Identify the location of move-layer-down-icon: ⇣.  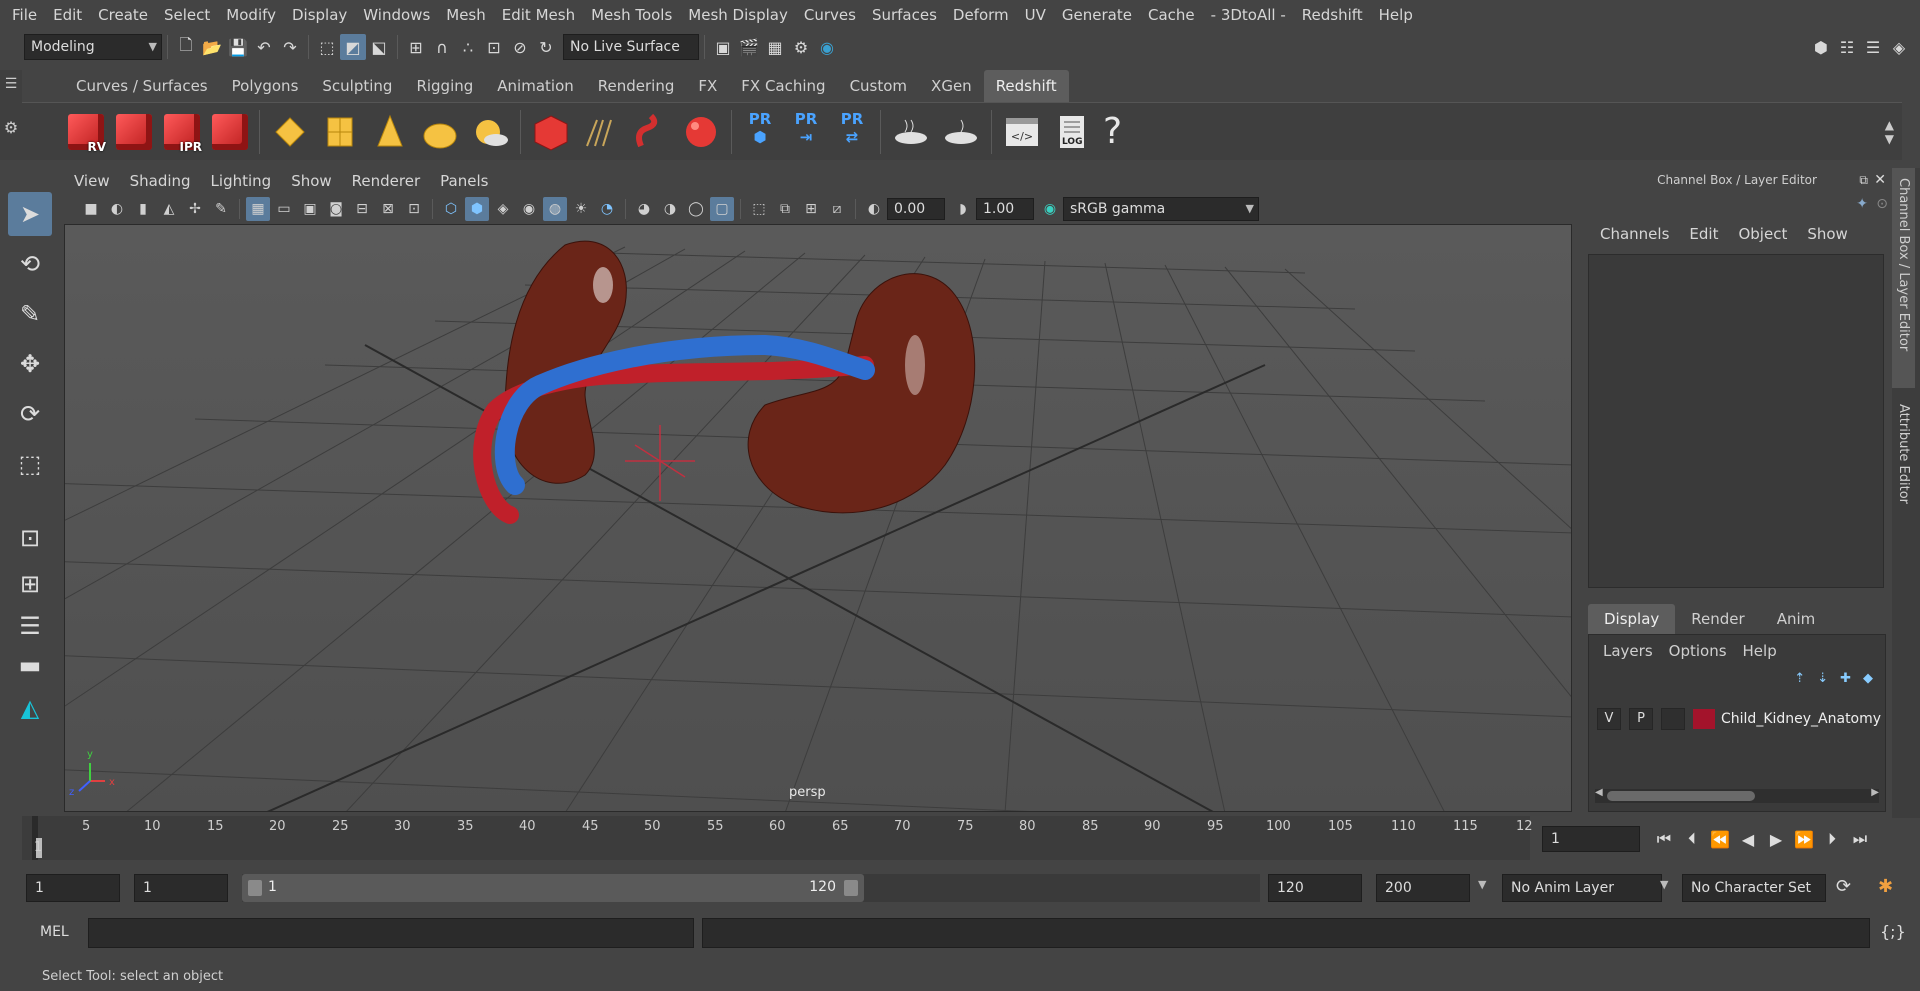
(1822, 678).